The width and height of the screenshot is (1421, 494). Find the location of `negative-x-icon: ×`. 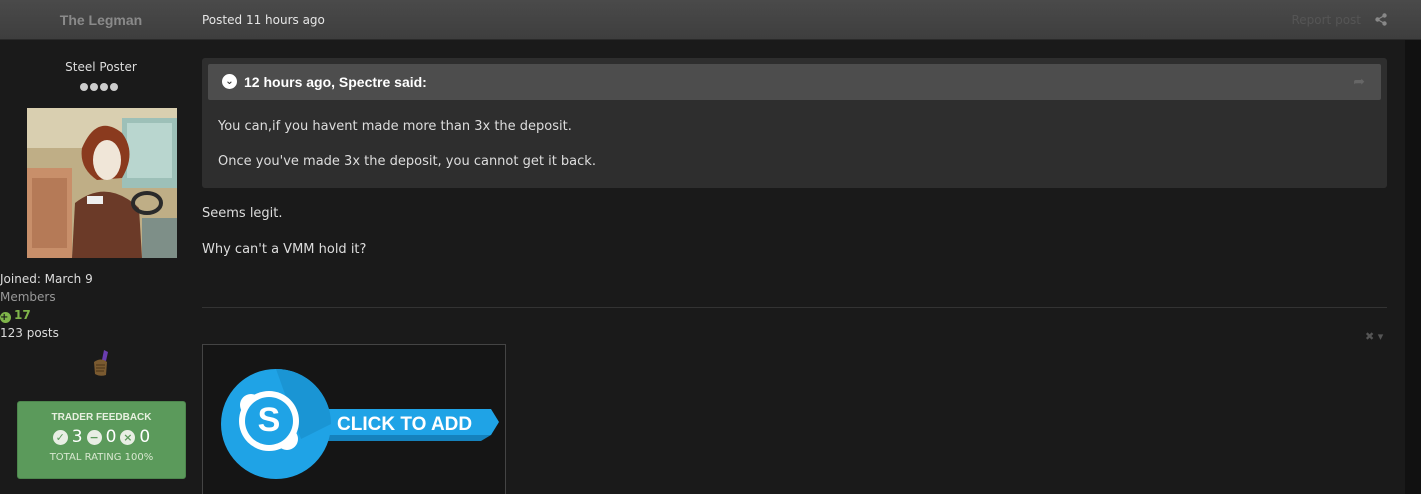

negative-x-icon: × is located at coordinates (128, 437).